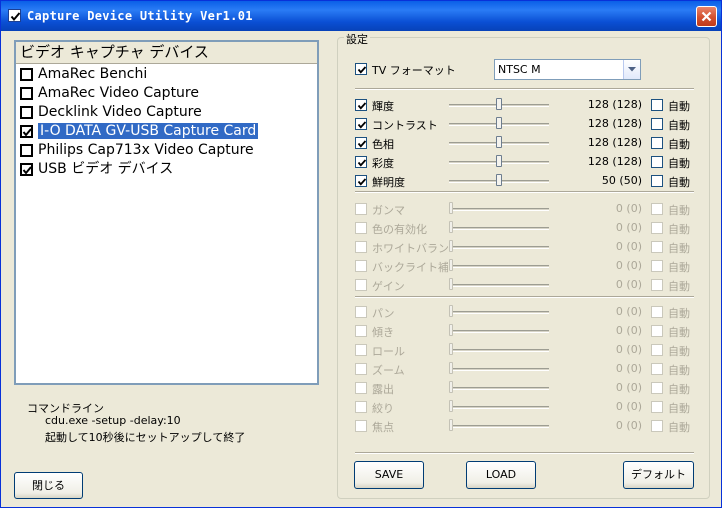  I want to click on setting-name: パン, so click(383, 313).